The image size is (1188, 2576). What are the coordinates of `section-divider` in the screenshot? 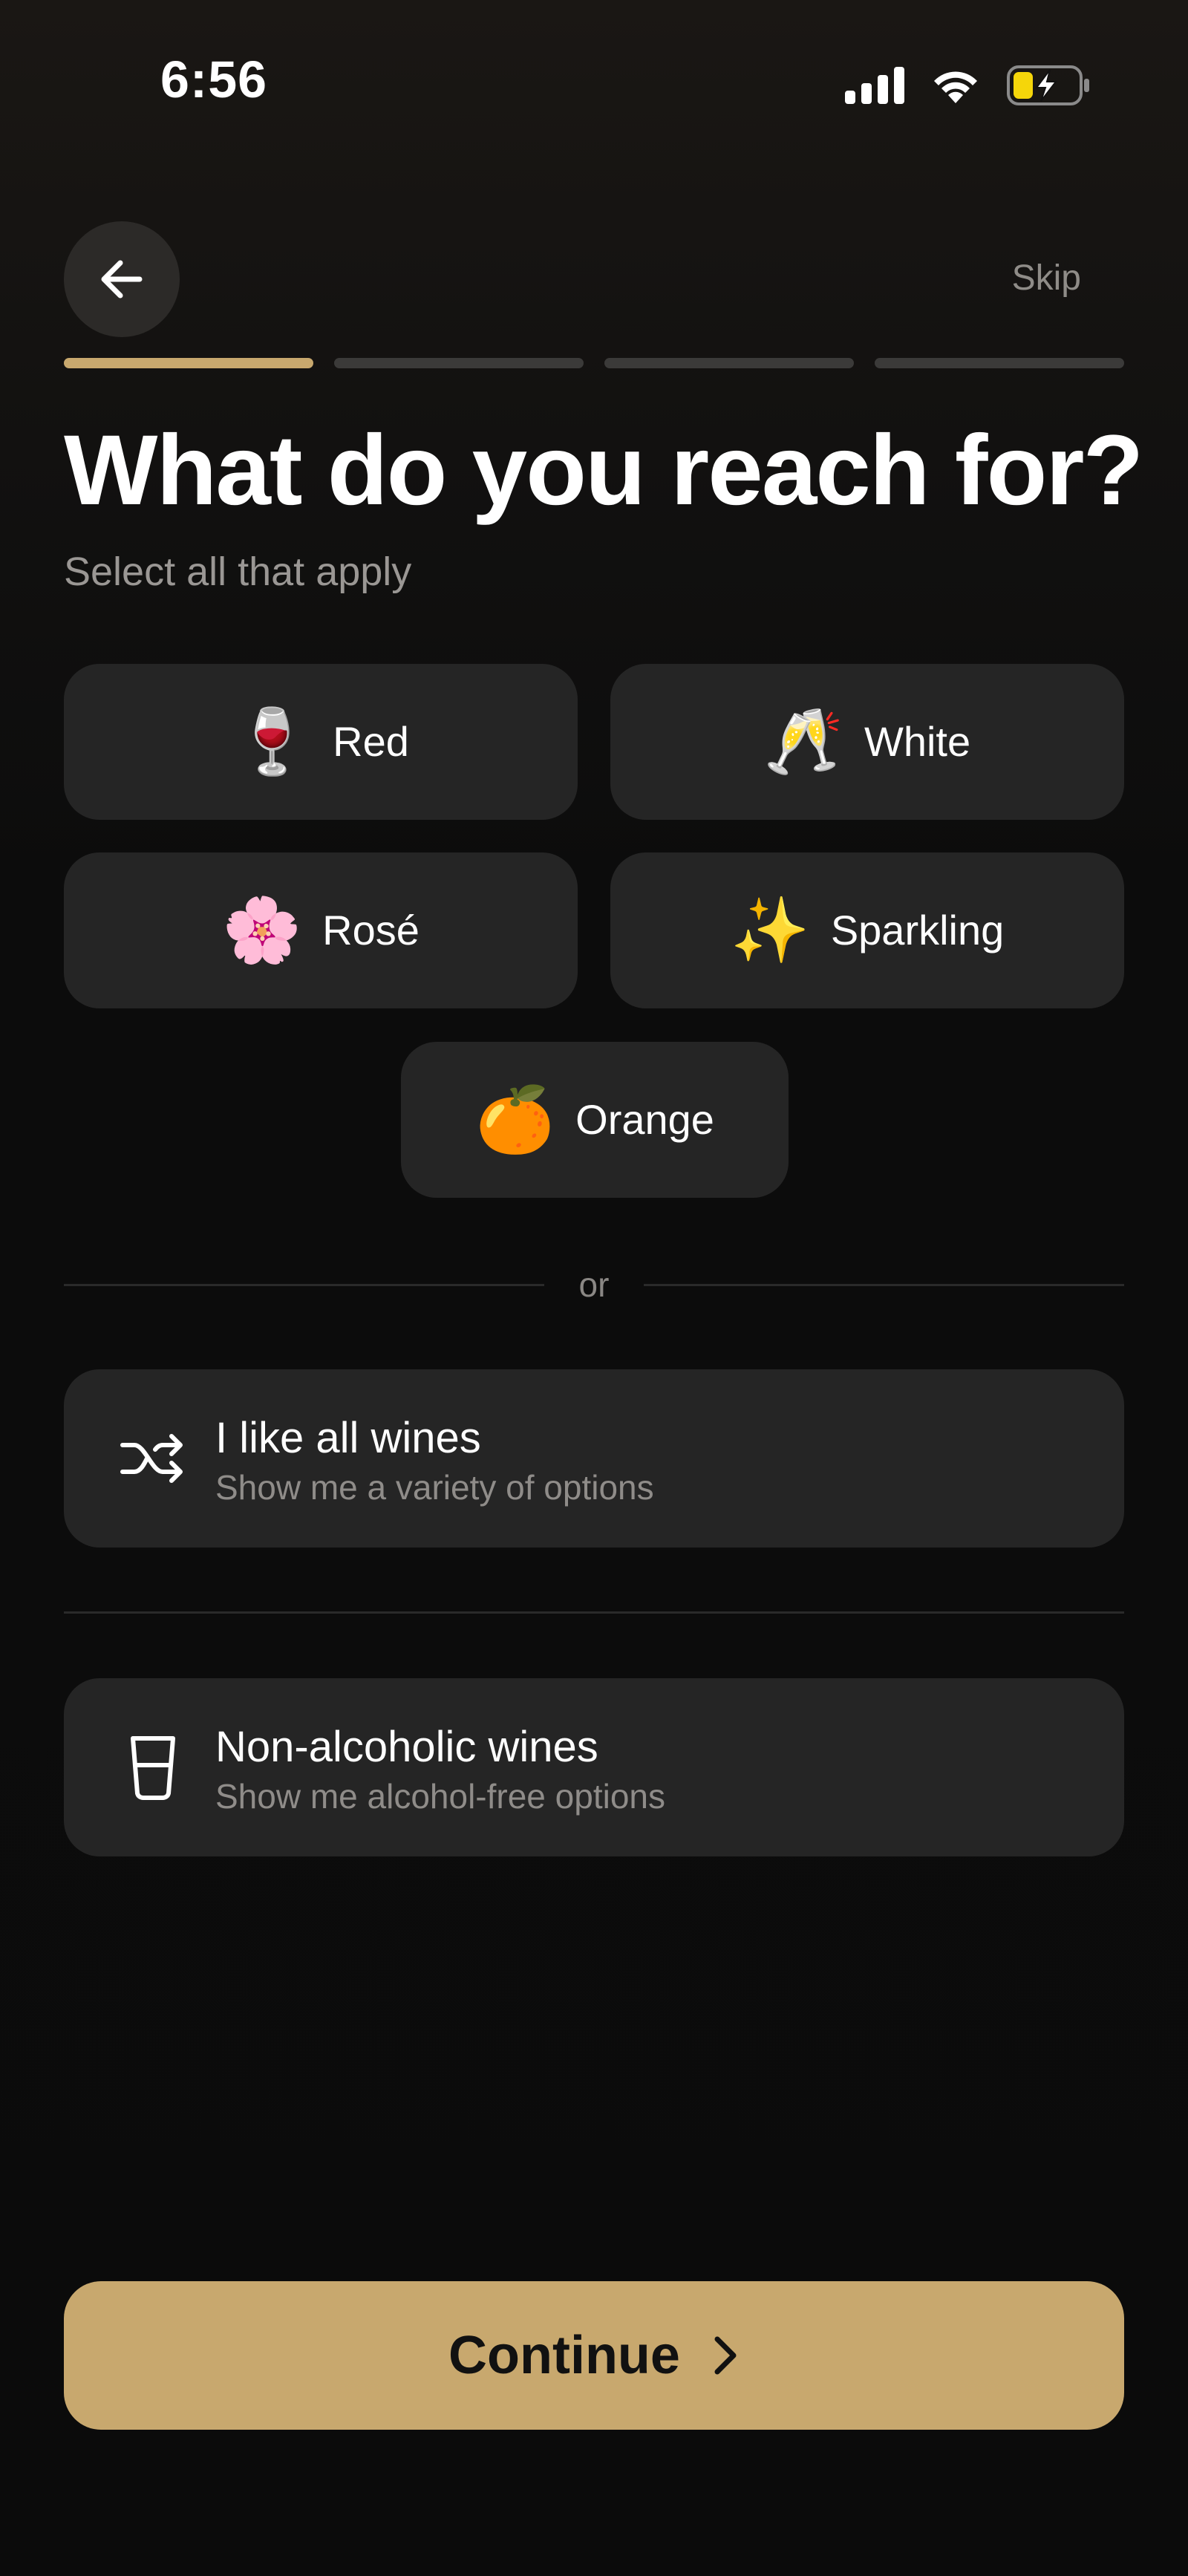 It's located at (594, 1612).